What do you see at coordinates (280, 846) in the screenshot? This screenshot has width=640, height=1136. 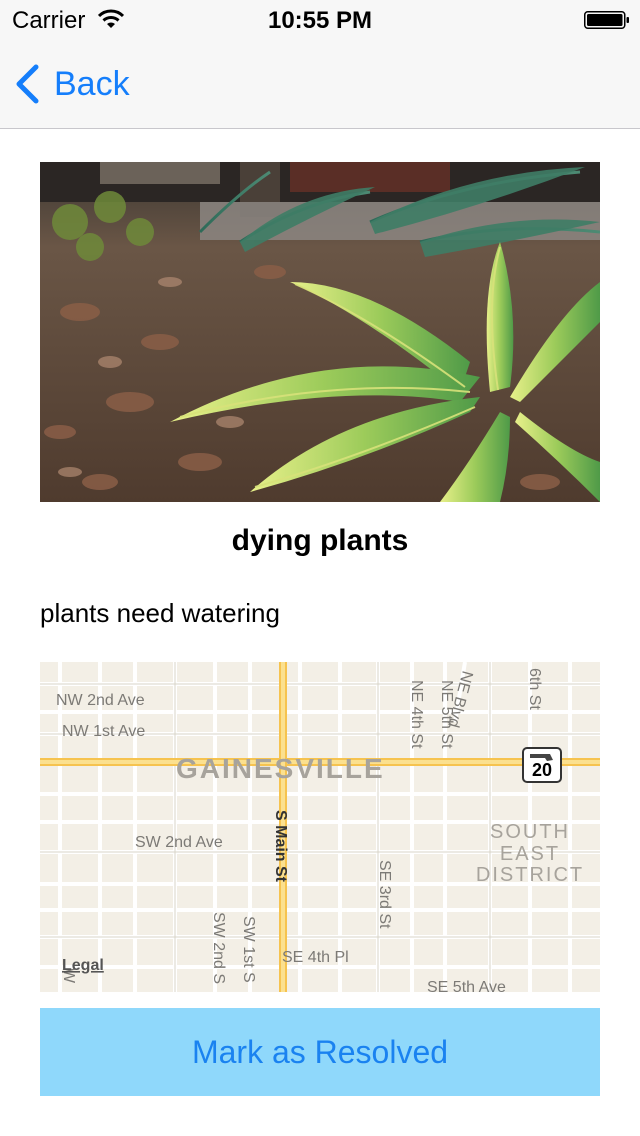 I see `street-label: S Main St` at bounding box center [280, 846].